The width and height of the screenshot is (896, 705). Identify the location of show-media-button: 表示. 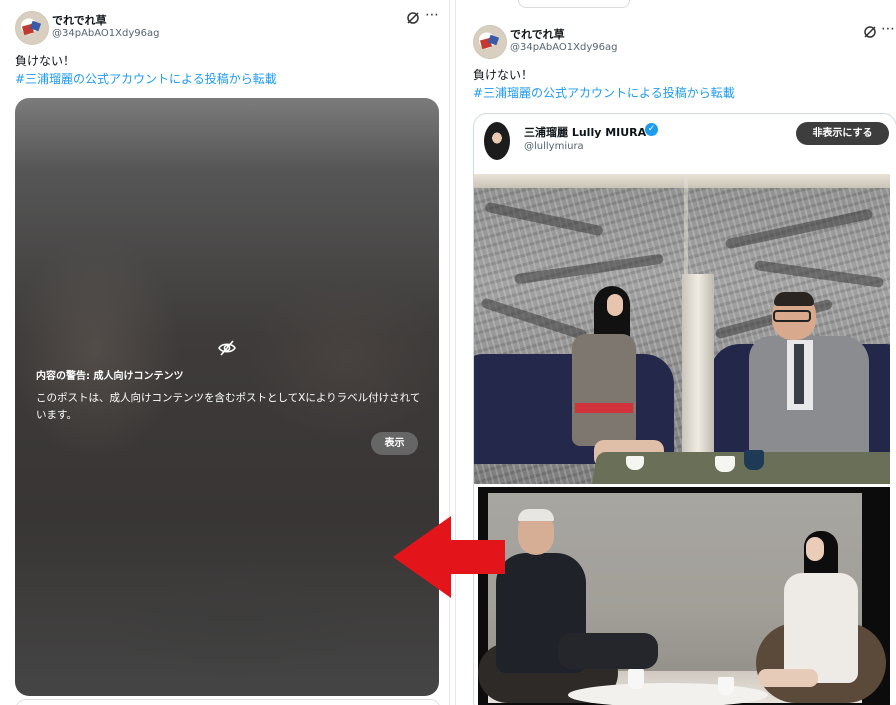
(394, 443).